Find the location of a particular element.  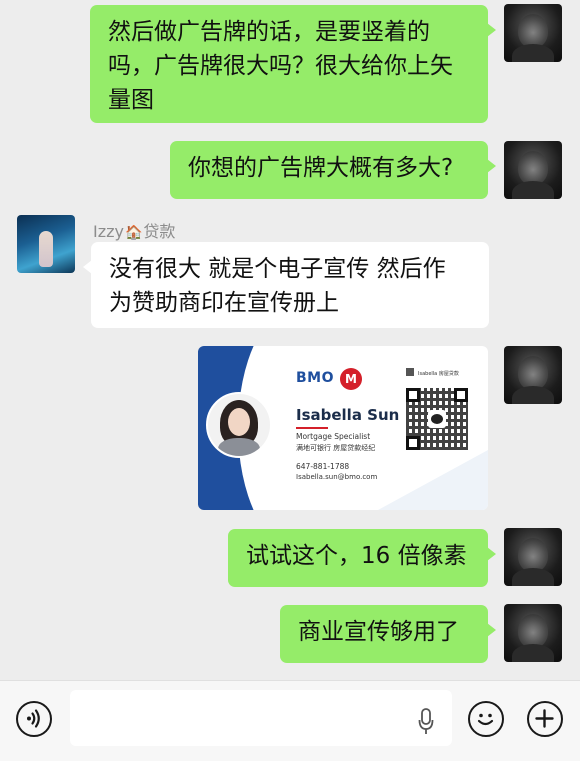

message-line: 吗，广告牌很大吗？很大给你上矢 is located at coordinates (280, 66).